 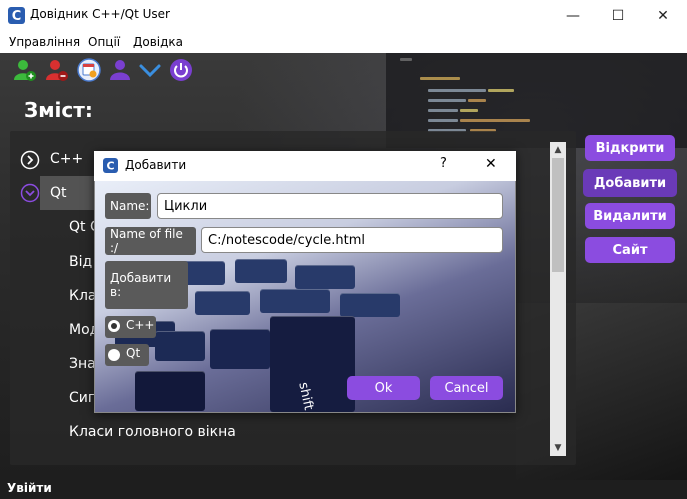 I want to click on scroll-up-icon: ▲, so click(x=558, y=150).